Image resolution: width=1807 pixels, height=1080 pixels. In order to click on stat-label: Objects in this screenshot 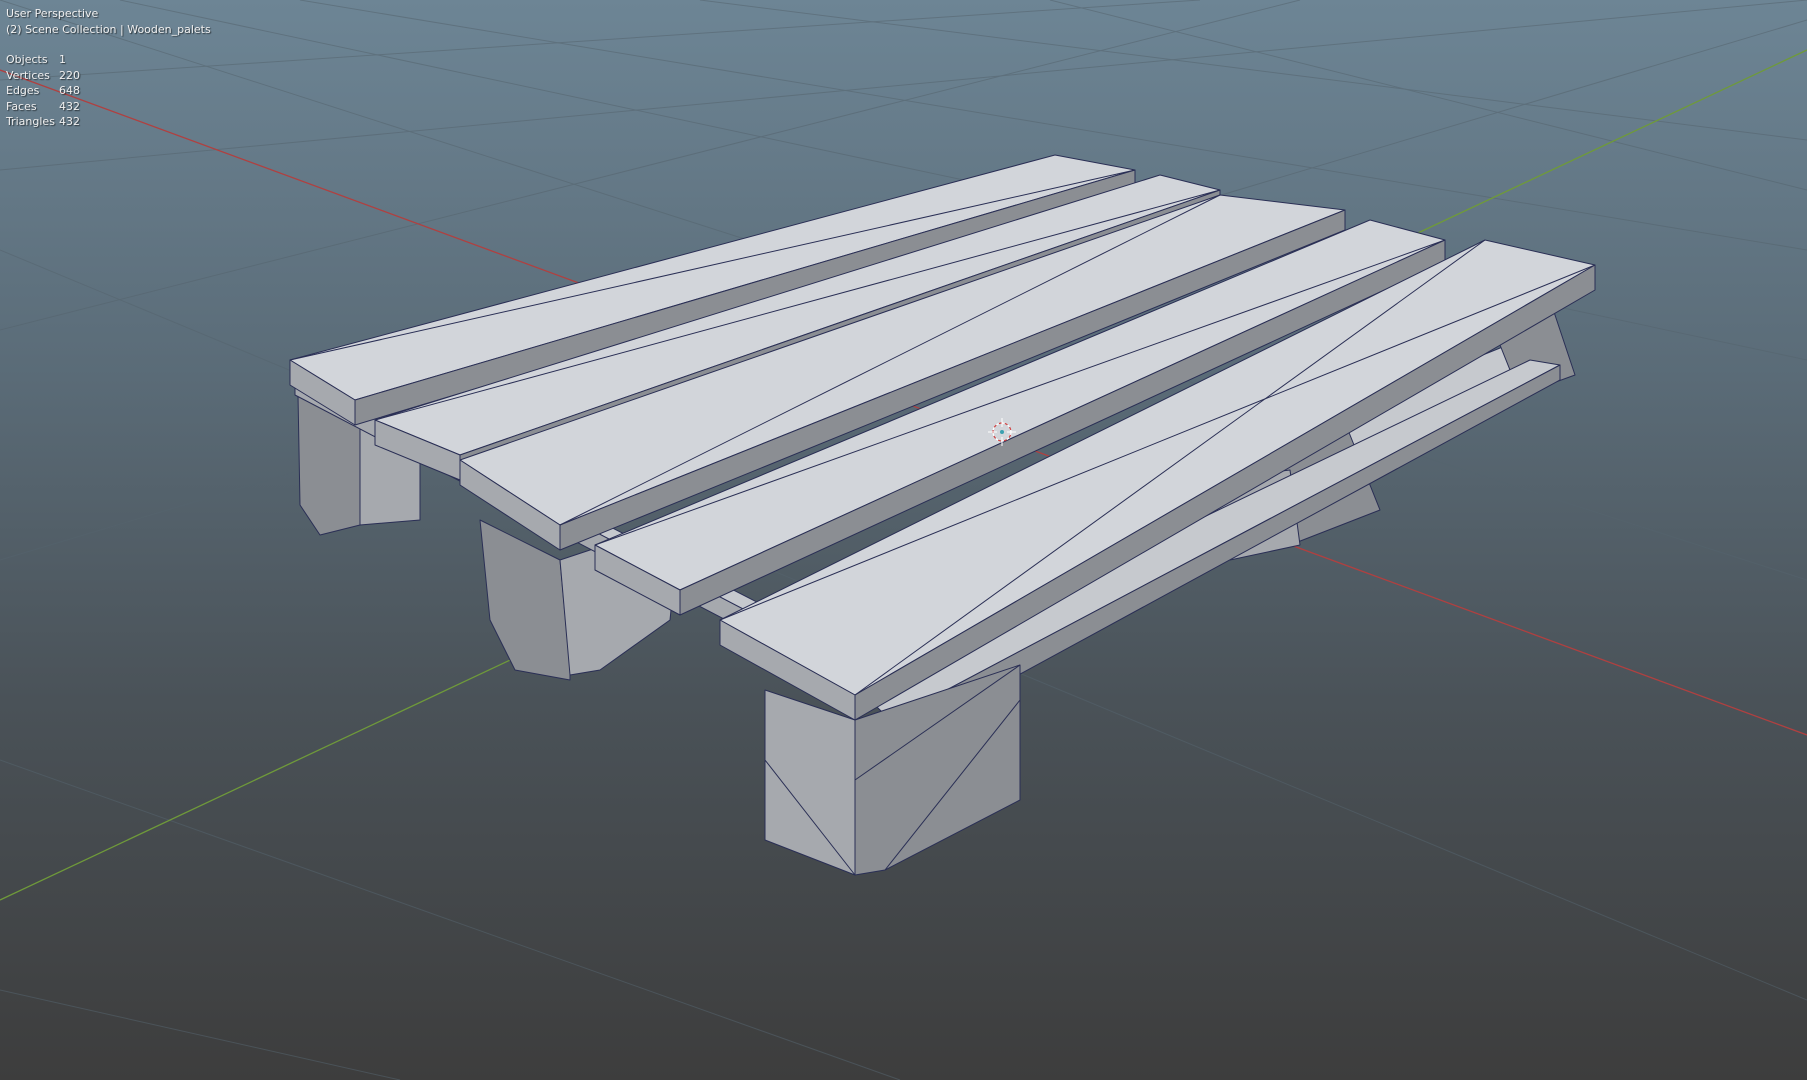, I will do `click(27, 59)`.